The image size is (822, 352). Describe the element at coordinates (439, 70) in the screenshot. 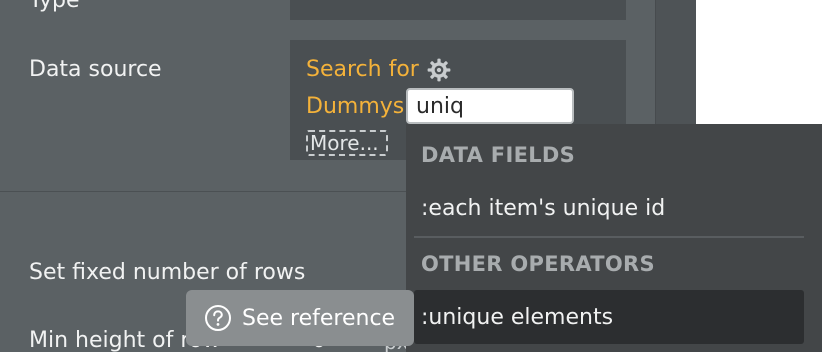

I see `gear-icon` at that location.